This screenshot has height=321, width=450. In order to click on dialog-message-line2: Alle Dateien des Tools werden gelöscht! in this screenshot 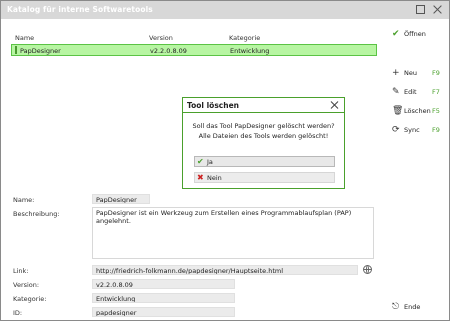, I will do `click(263, 136)`.